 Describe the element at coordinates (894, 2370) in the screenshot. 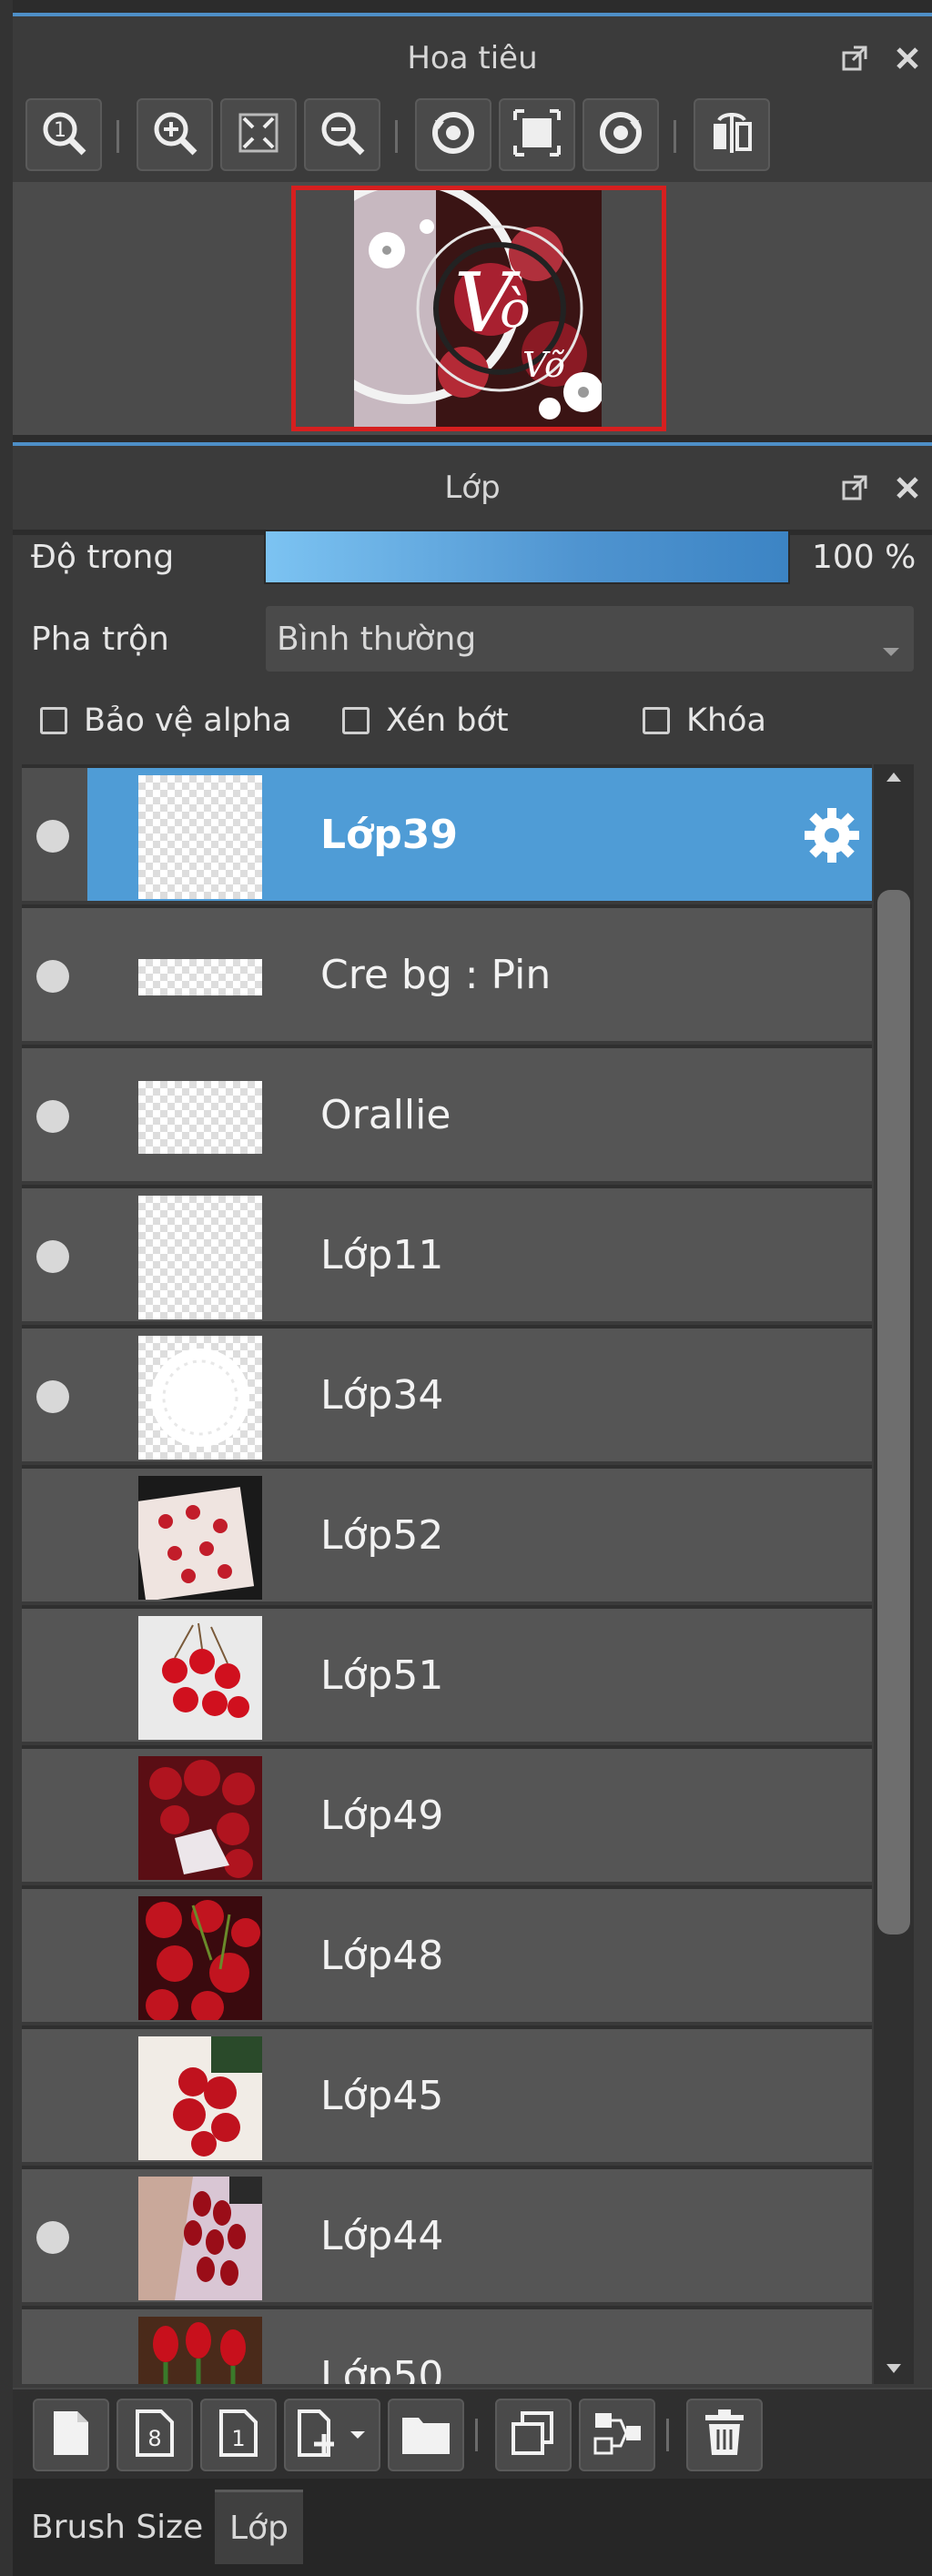

I see `scroll-down-icon` at that location.